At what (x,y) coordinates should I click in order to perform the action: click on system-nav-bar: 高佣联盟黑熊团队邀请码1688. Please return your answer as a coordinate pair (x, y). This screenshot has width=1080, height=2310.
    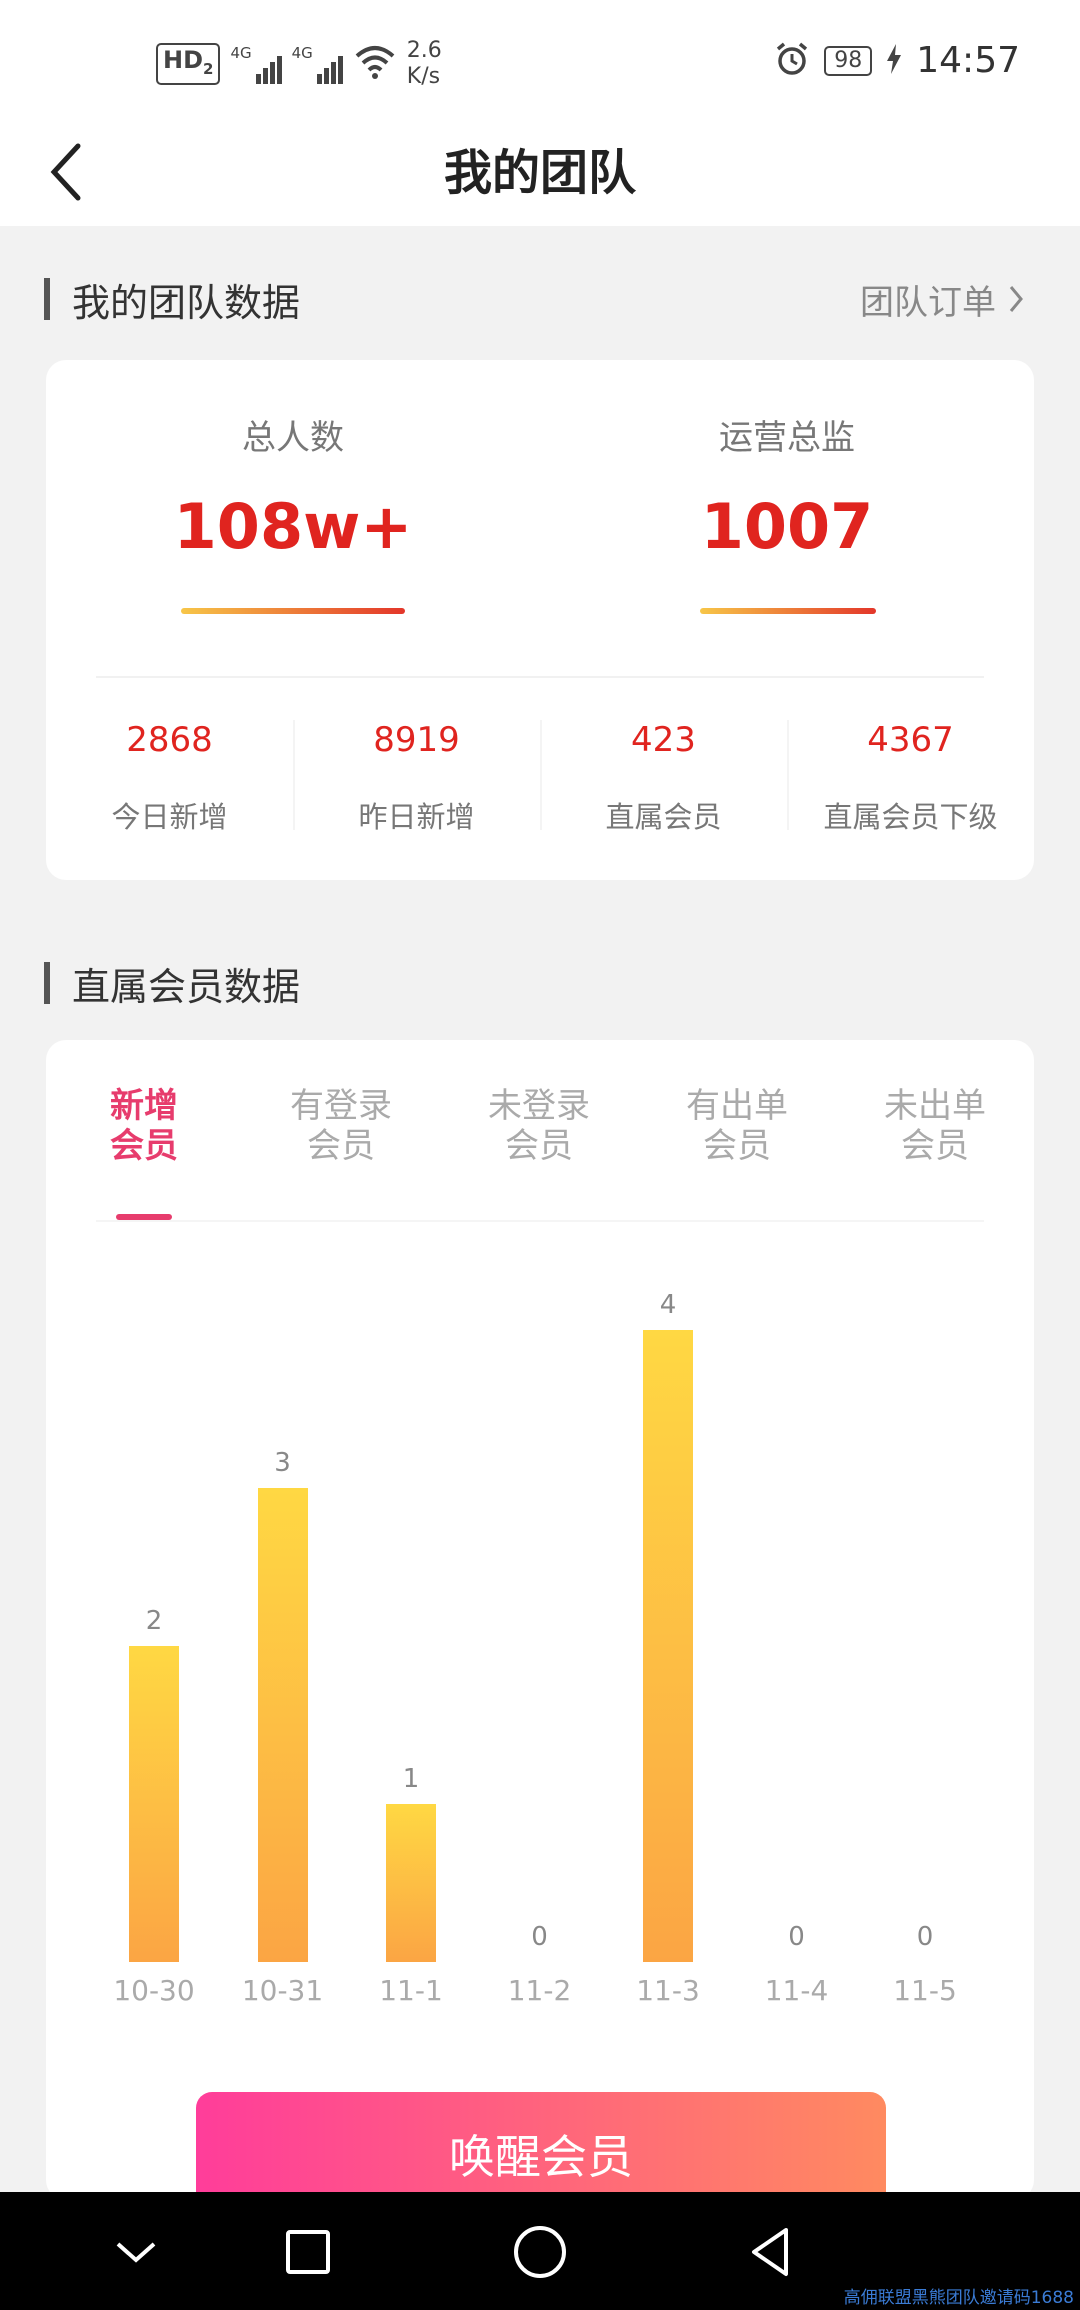
    Looking at the image, I should click on (540, 2251).